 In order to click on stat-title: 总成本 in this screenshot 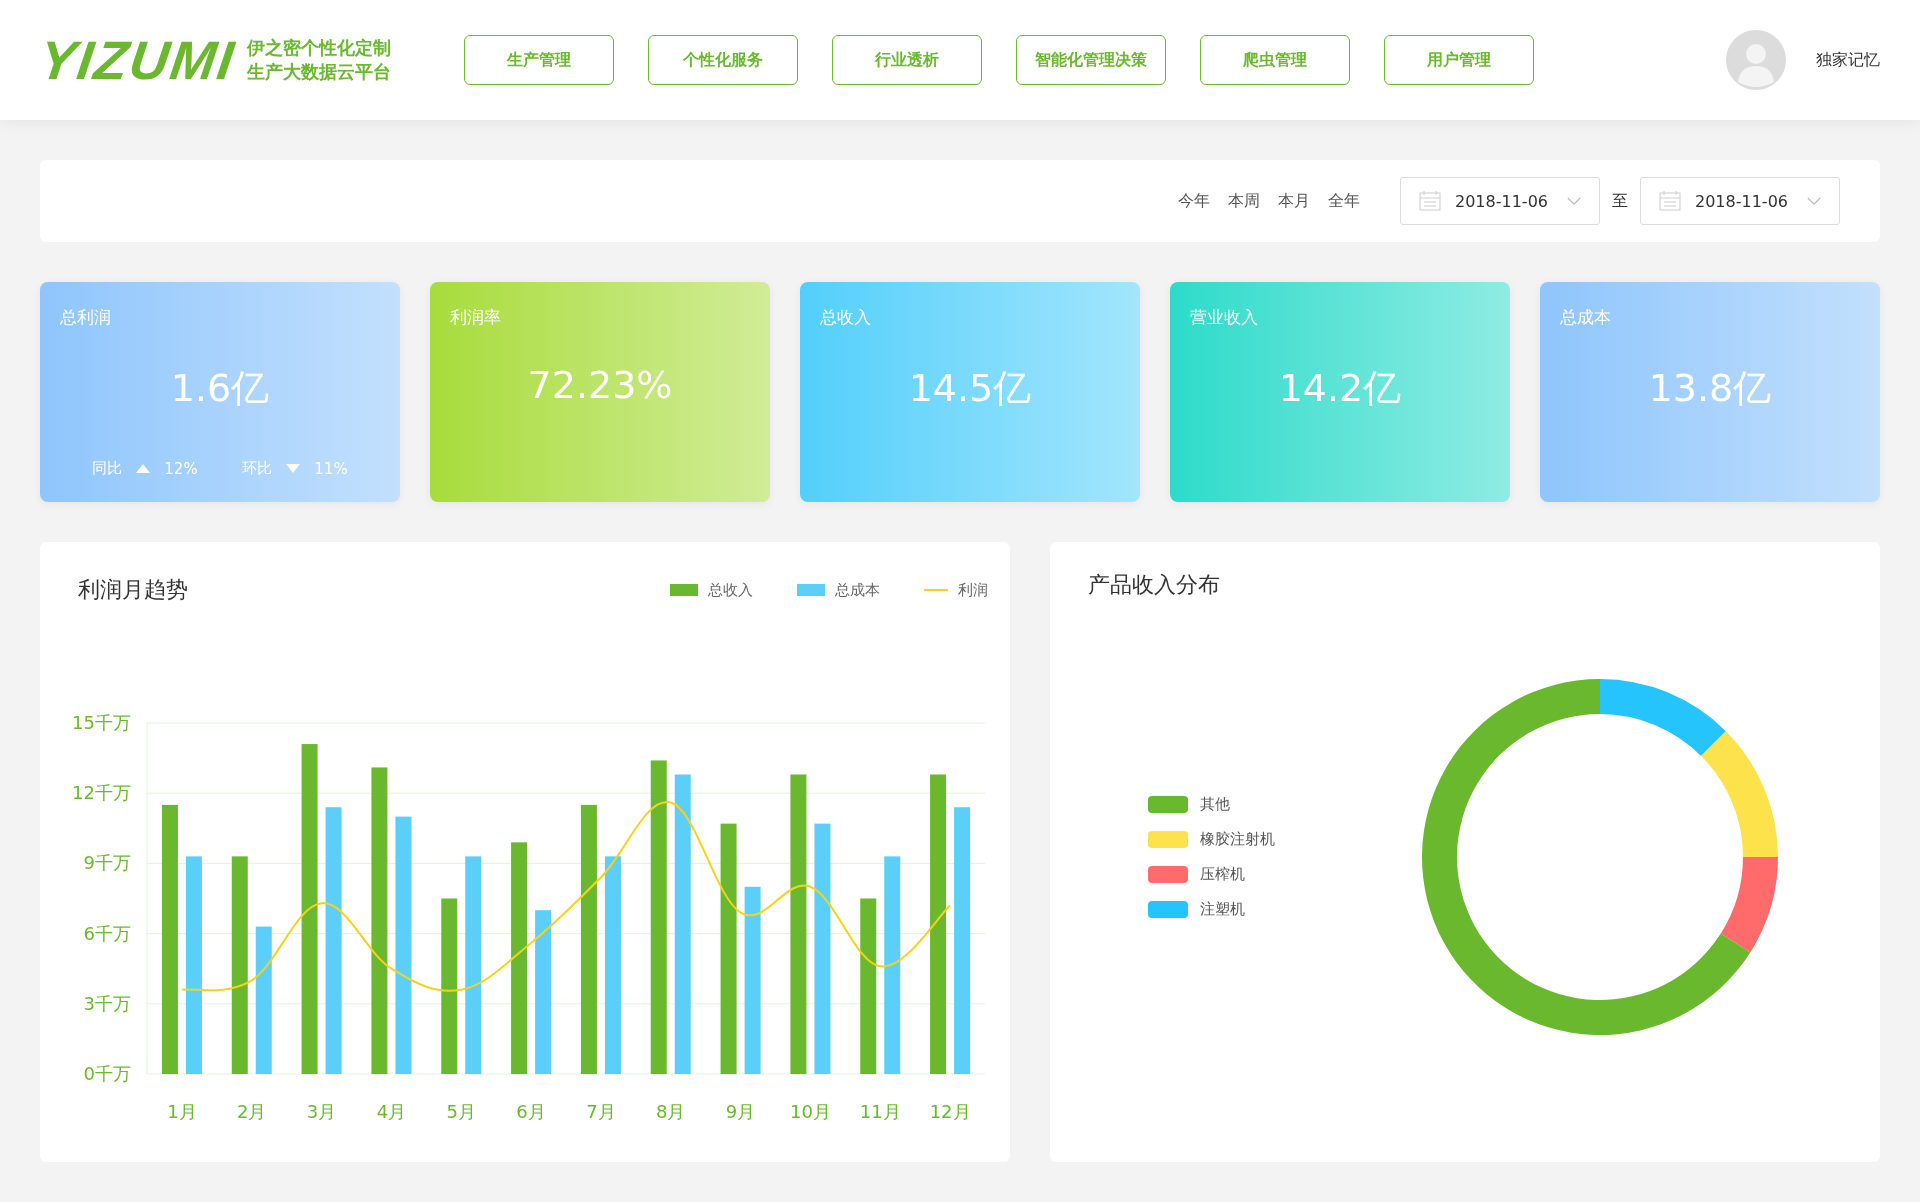, I will do `click(1586, 317)`.